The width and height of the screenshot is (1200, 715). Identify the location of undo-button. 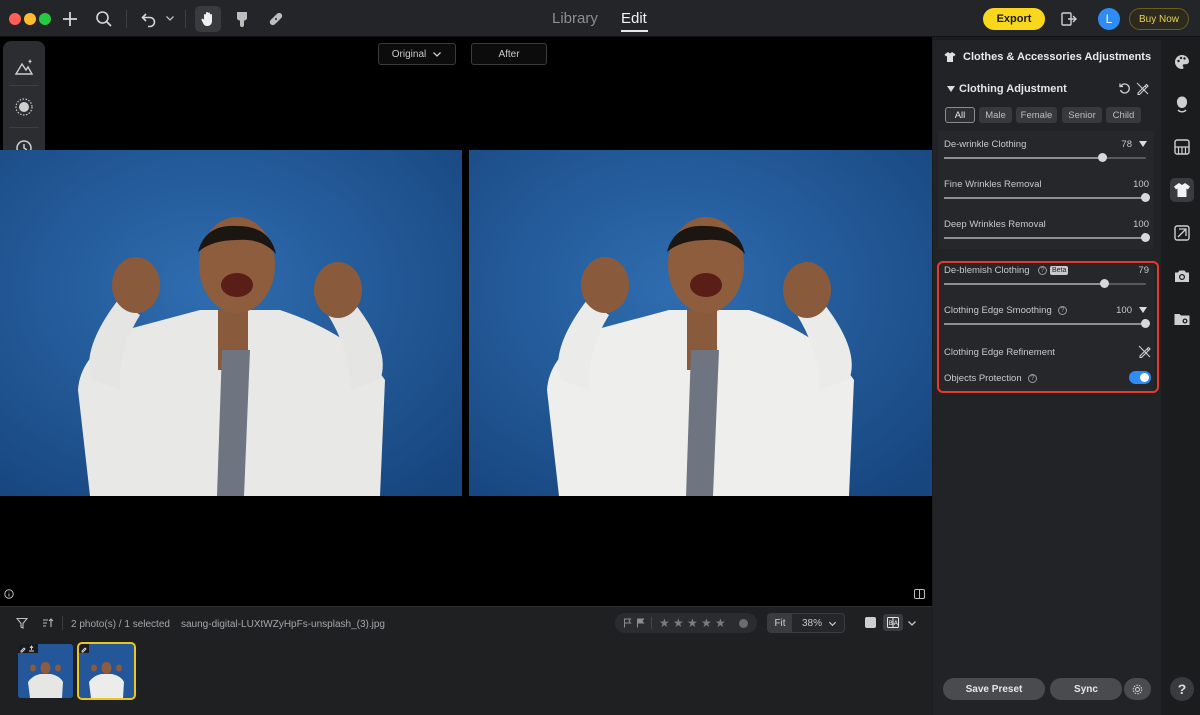
(149, 19).